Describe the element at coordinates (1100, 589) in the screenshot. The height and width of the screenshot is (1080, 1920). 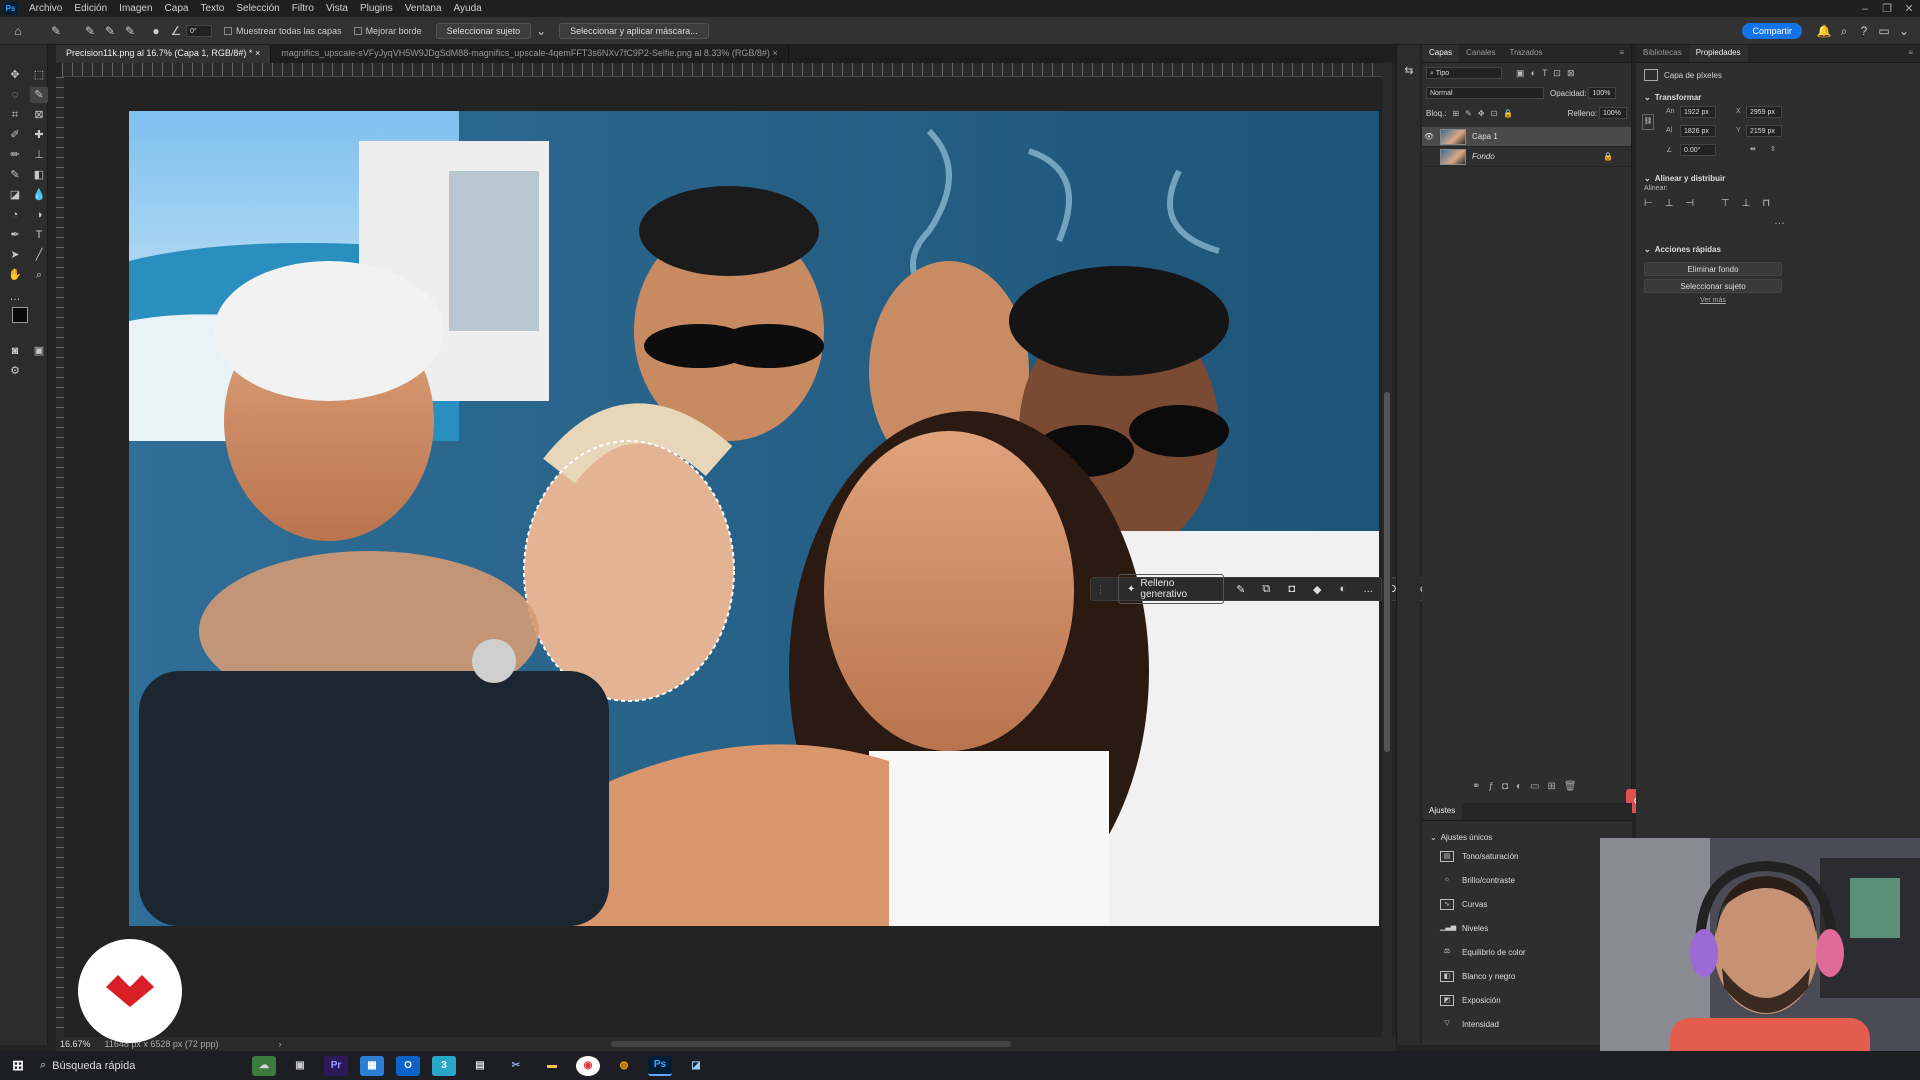
I see `drag-handle-icon: ⋮` at that location.